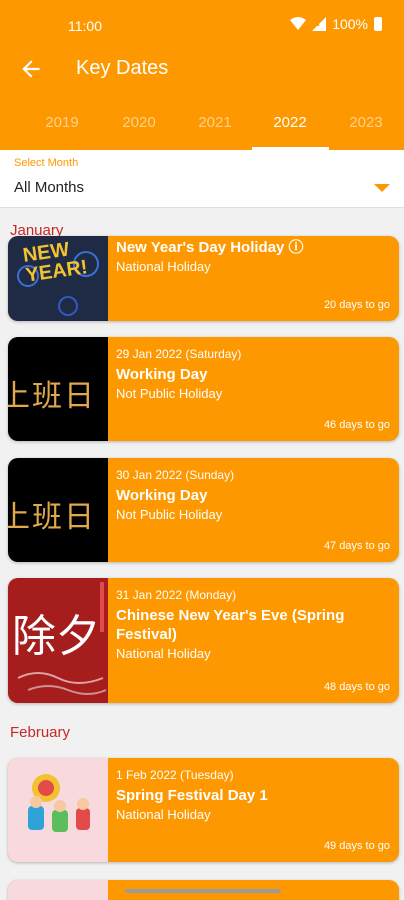 The height and width of the screenshot is (900, 404). Describe the element at coordinates (58, 810) in the screenshot. I see `lion-dance-image` at that location.